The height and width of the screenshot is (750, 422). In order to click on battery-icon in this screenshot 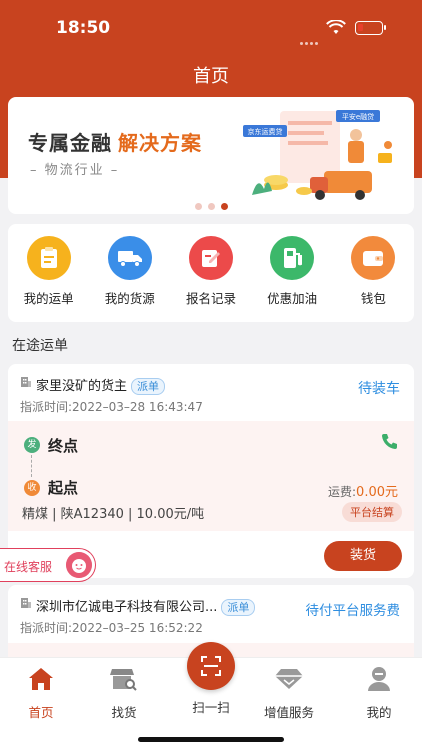, I will do `click(370, 28)`.